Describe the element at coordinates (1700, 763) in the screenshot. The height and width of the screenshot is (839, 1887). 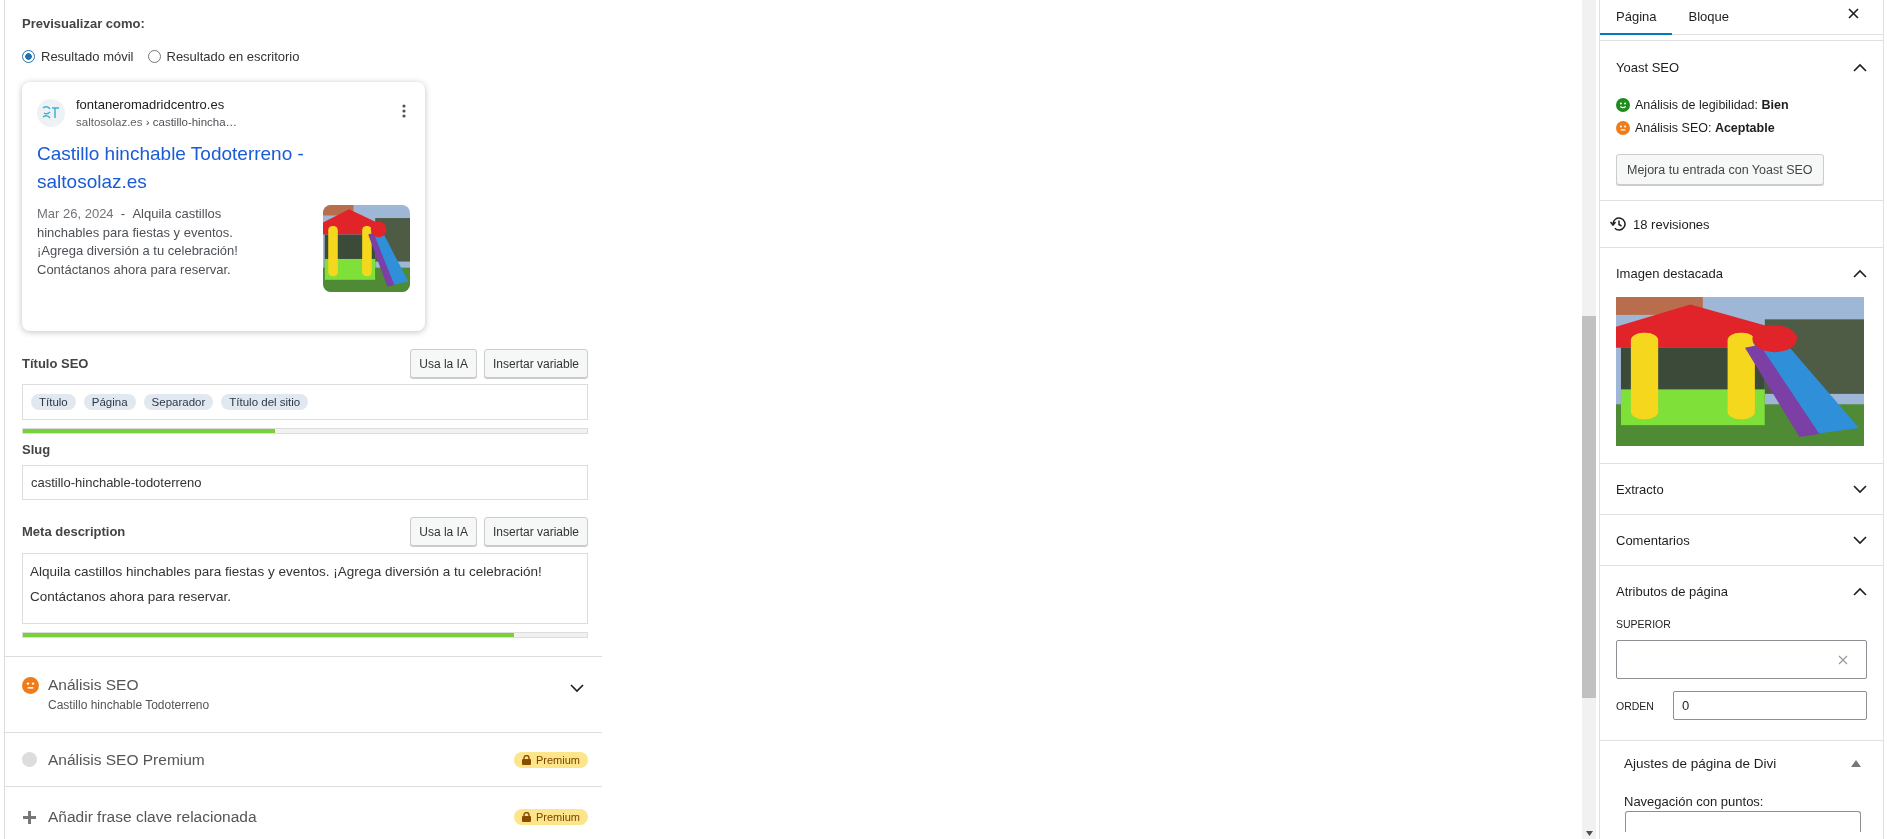
I see `panel-title: Ajustes de página de Divi` at that location.